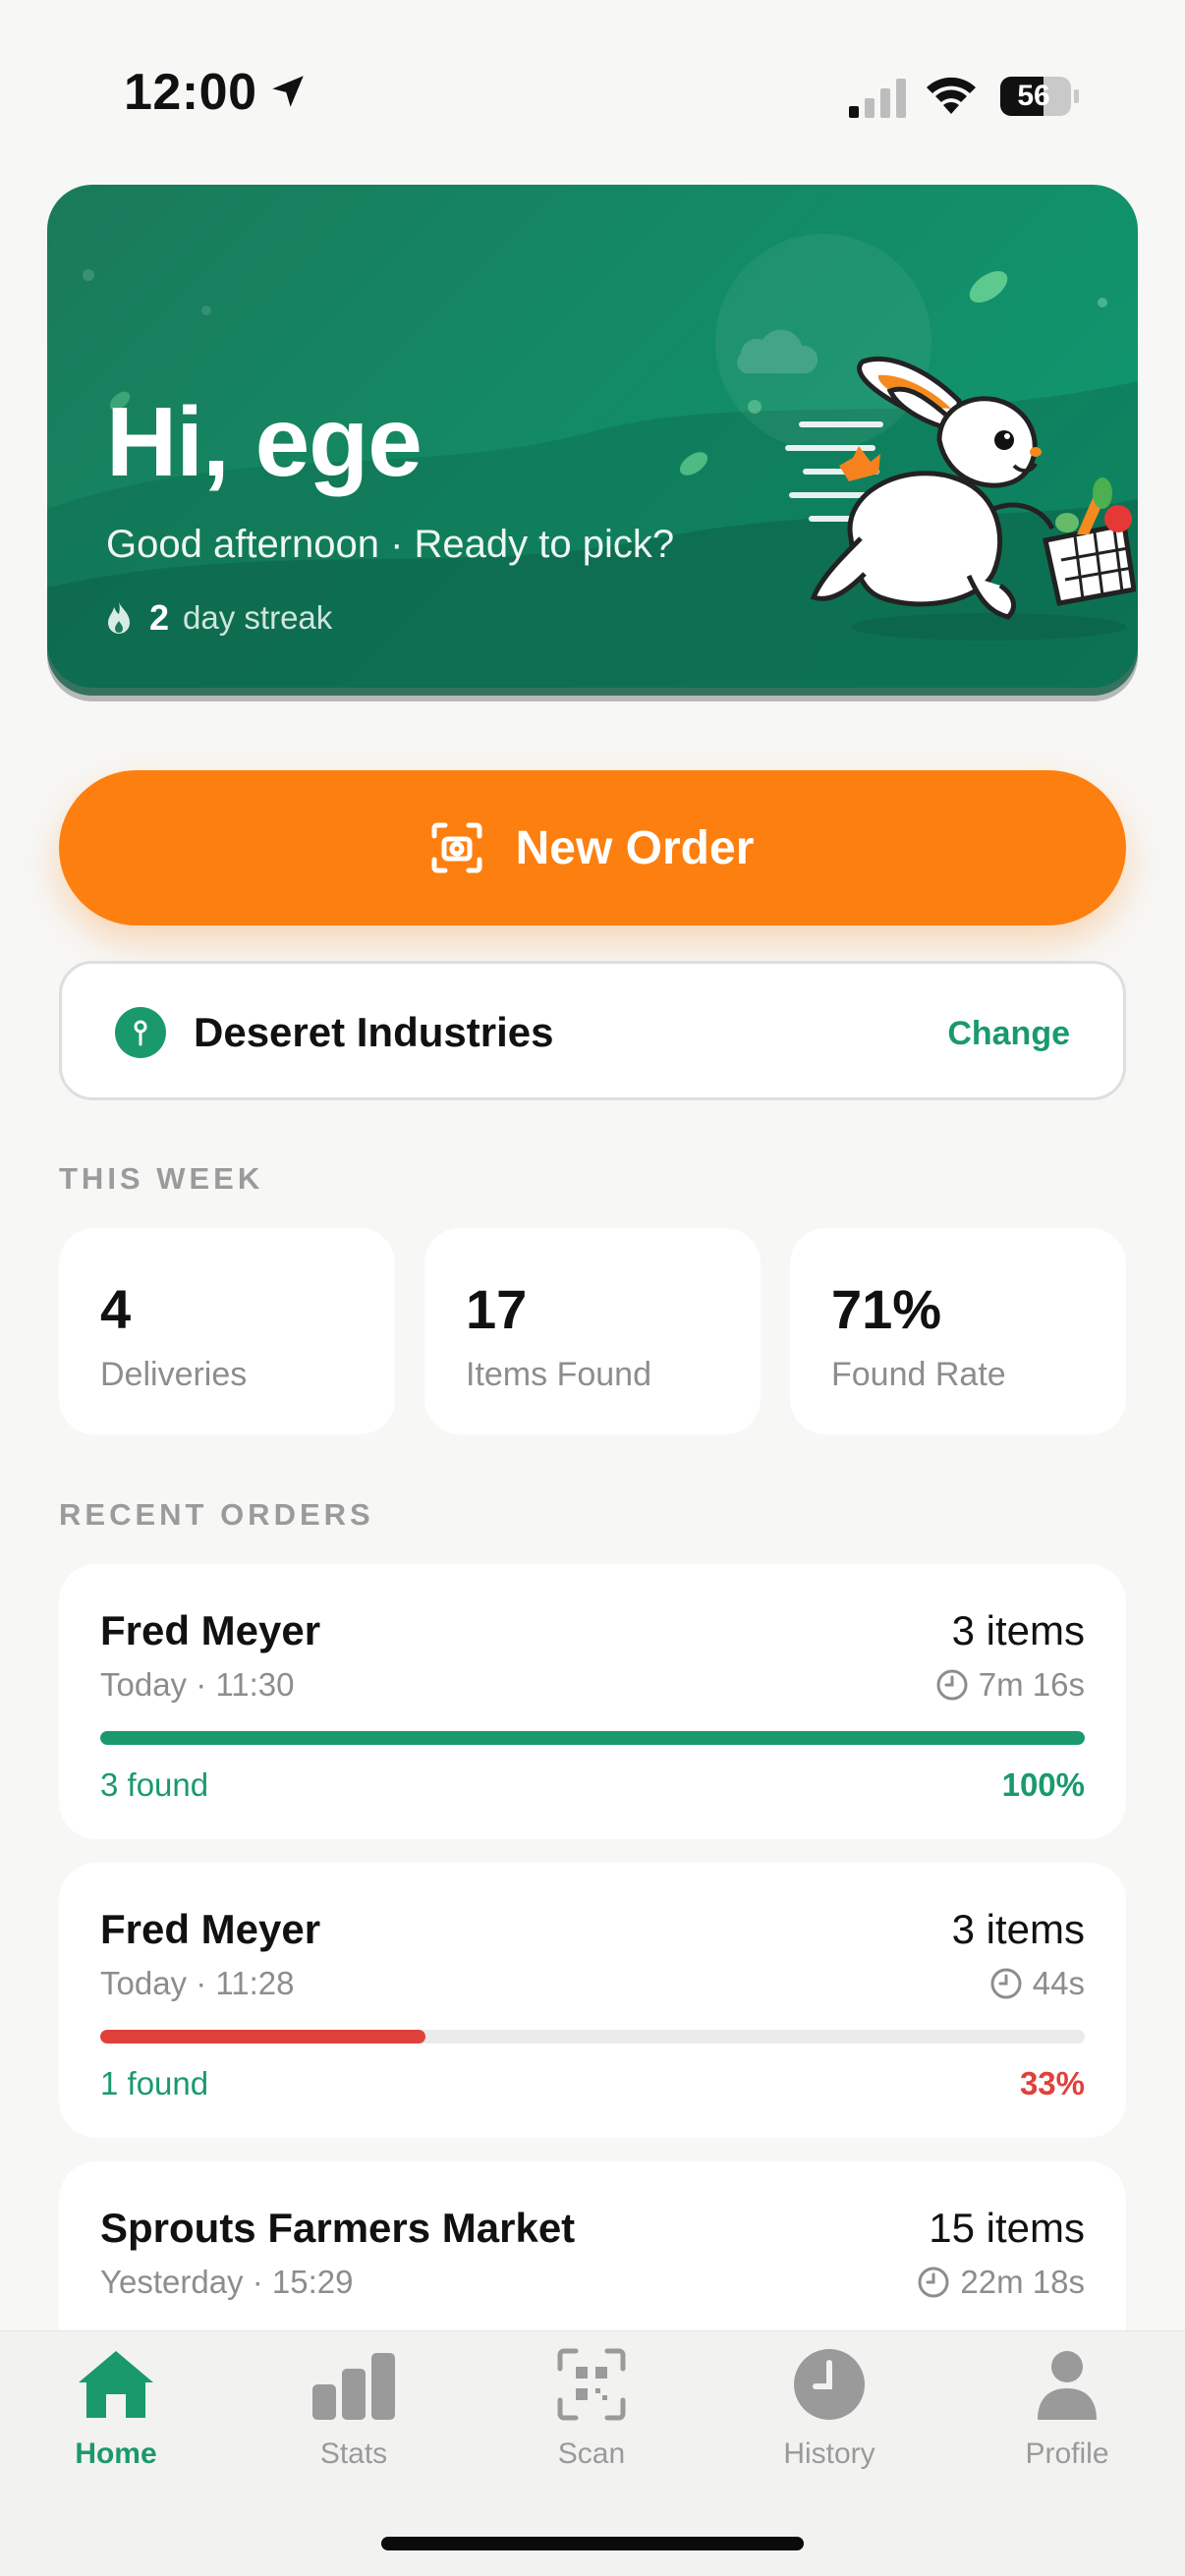  I want to click on new-order-label: New Order, so click(635, 847).